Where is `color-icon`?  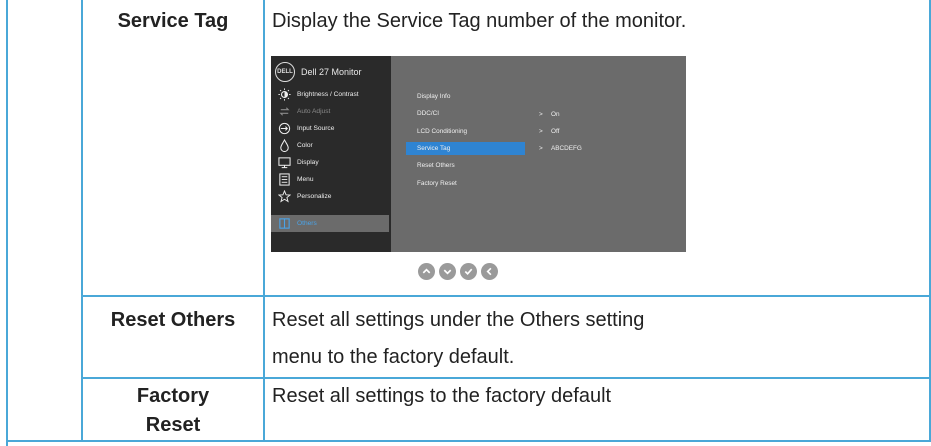
color-icon is located at coordinates (284, 146).